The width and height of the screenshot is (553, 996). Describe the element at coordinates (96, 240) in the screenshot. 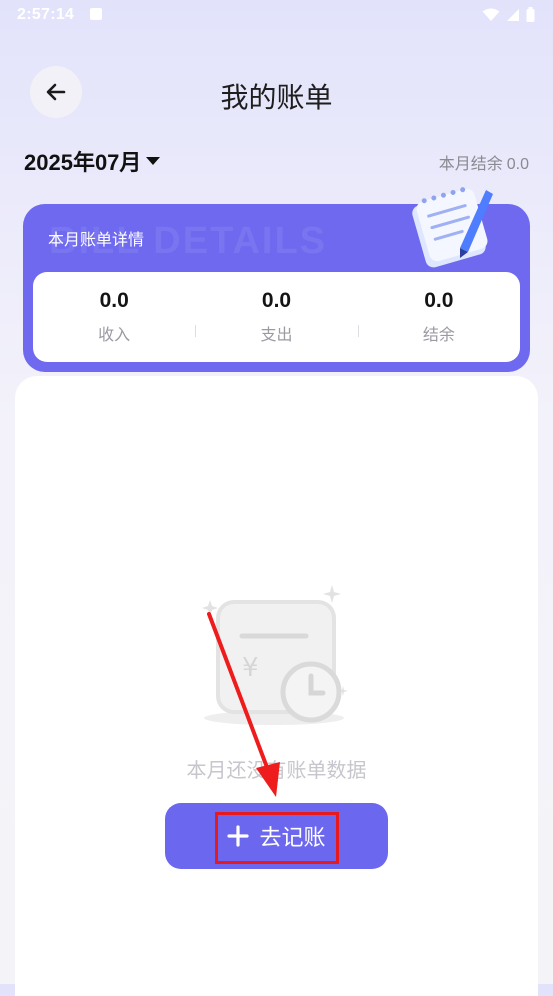

I see `bill-card-title: 本月账单详情` at that location.